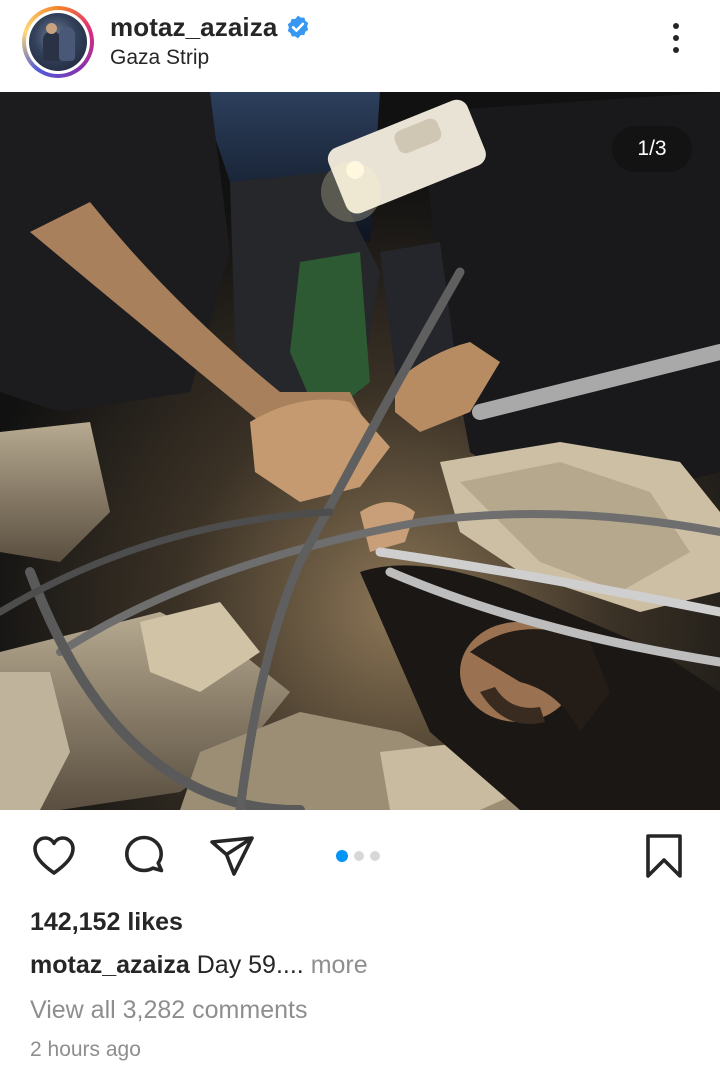  Describe the element at coordinates (168, 1010) in the screenshot. I see `view-comments-link: View all 3,282 comments` at that location.